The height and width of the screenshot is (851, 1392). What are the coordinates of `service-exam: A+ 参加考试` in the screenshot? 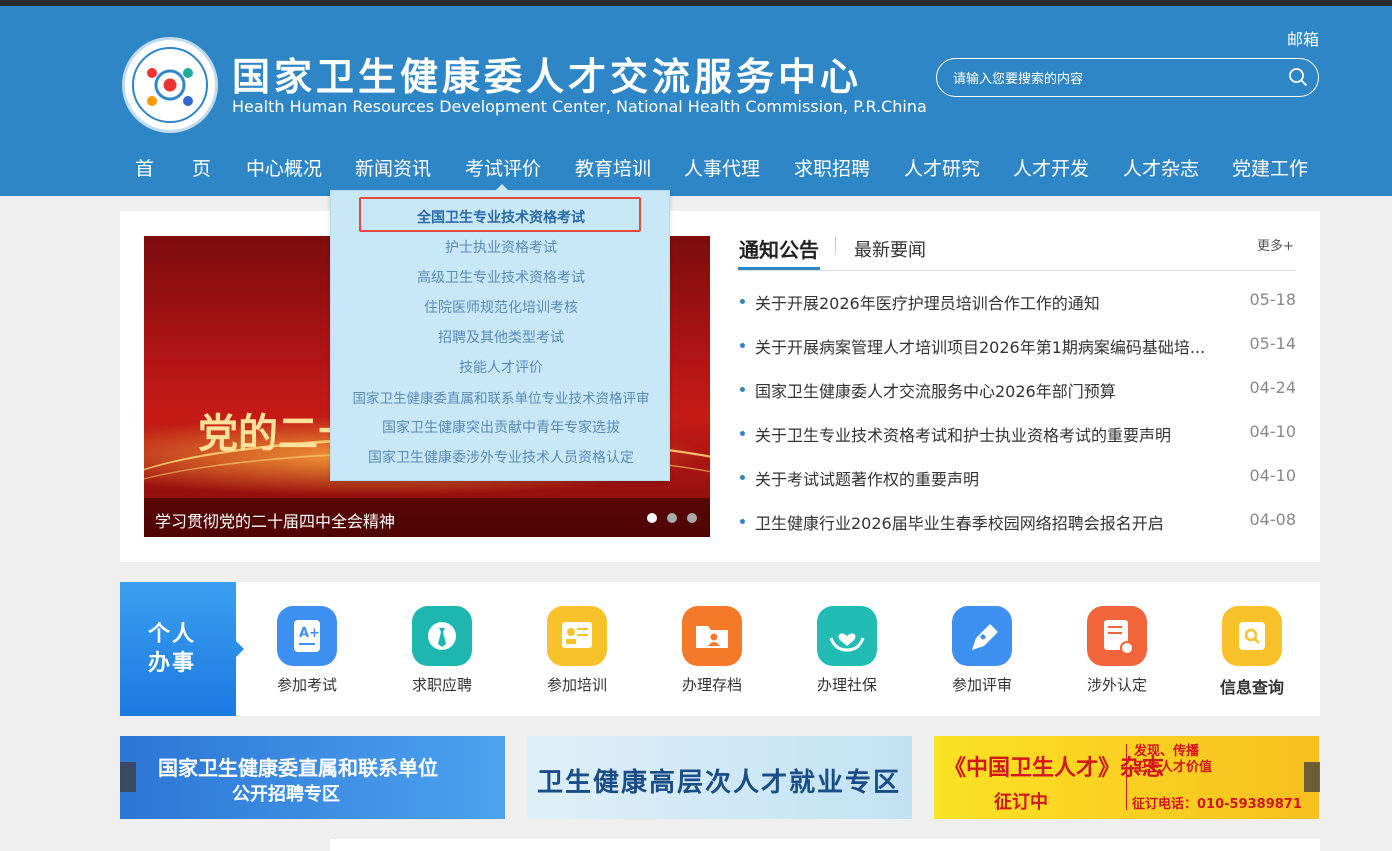 It's located at (307, 656).